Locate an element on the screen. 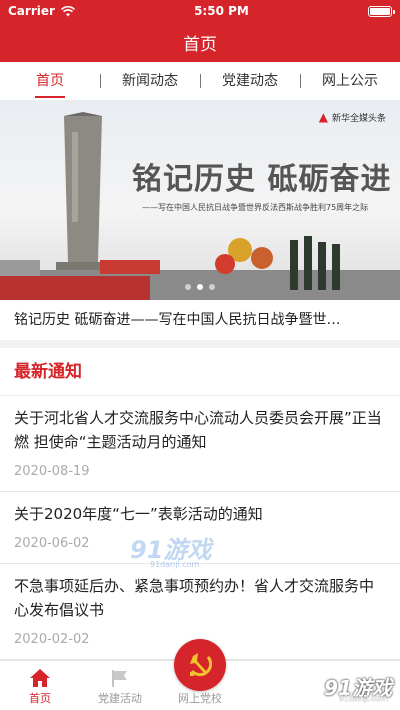  notice-date: 2020-08-19 is located at coordinates (52, 471).